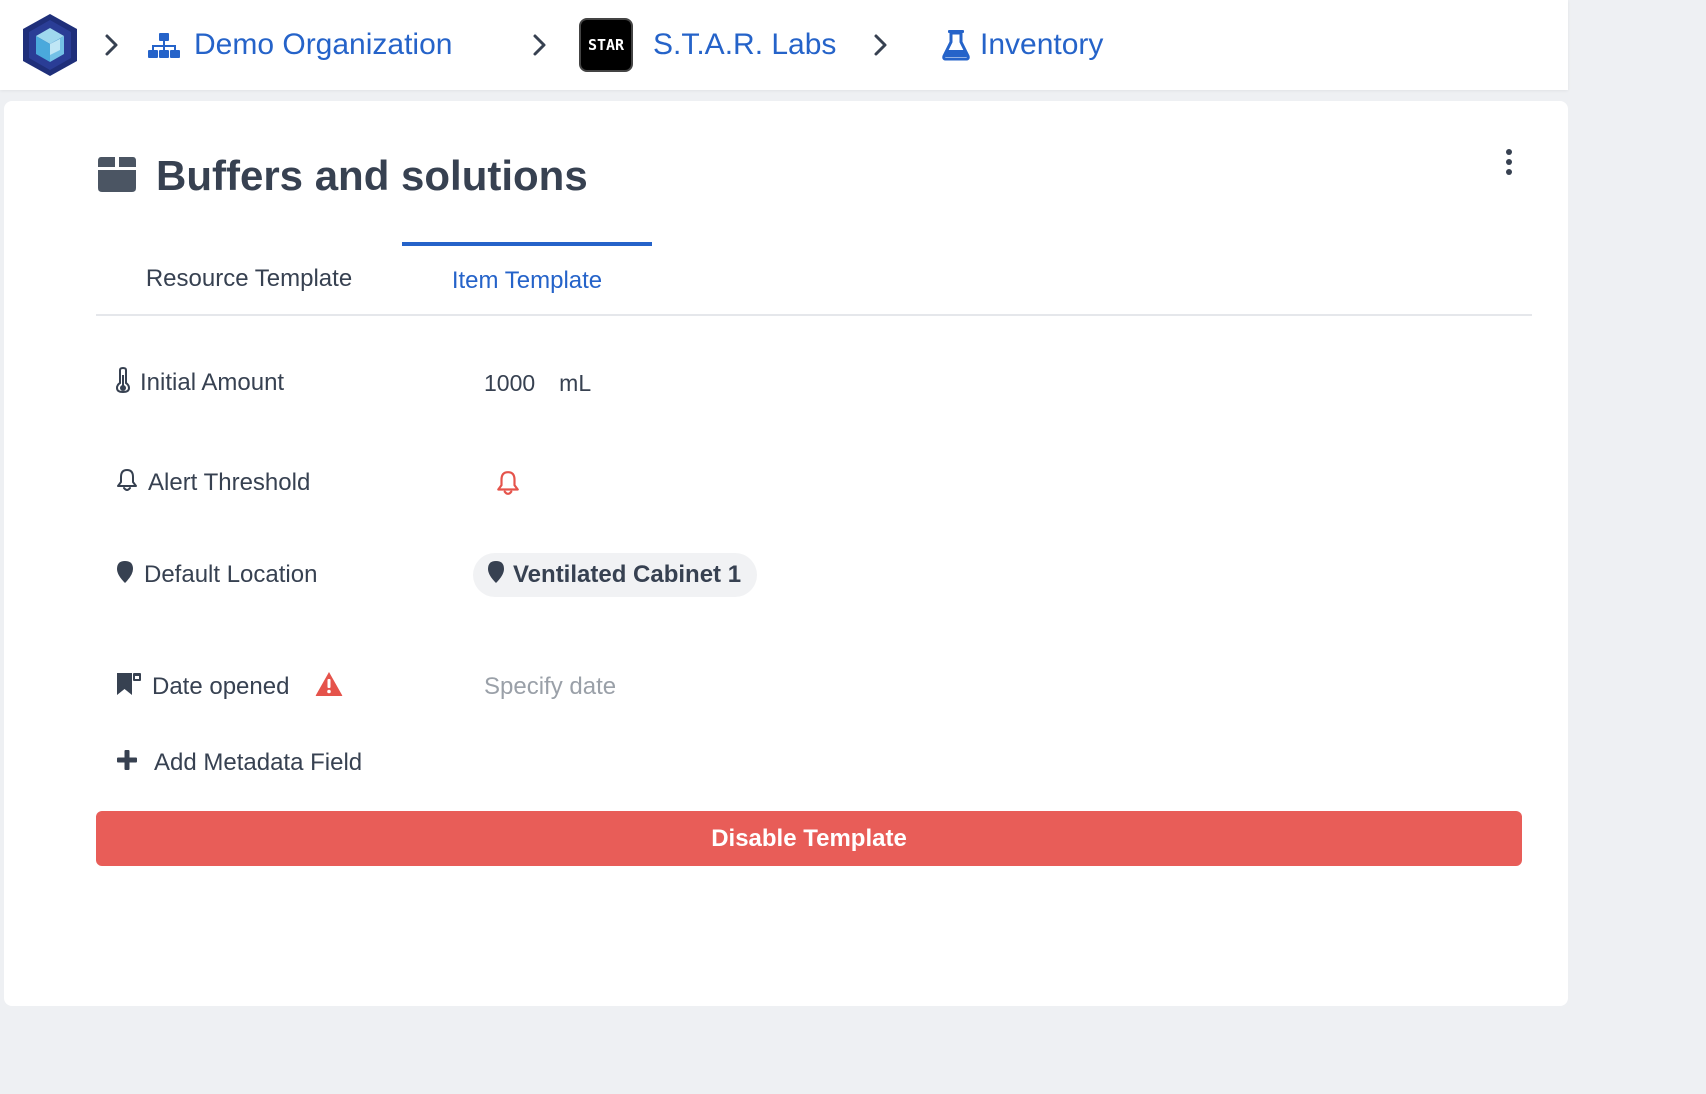 The height and width of the screenshot is (1094, 1706). Describe the element at coordinates (575, 382) in the screenshot. I see `amount-unit: mL` at that location.